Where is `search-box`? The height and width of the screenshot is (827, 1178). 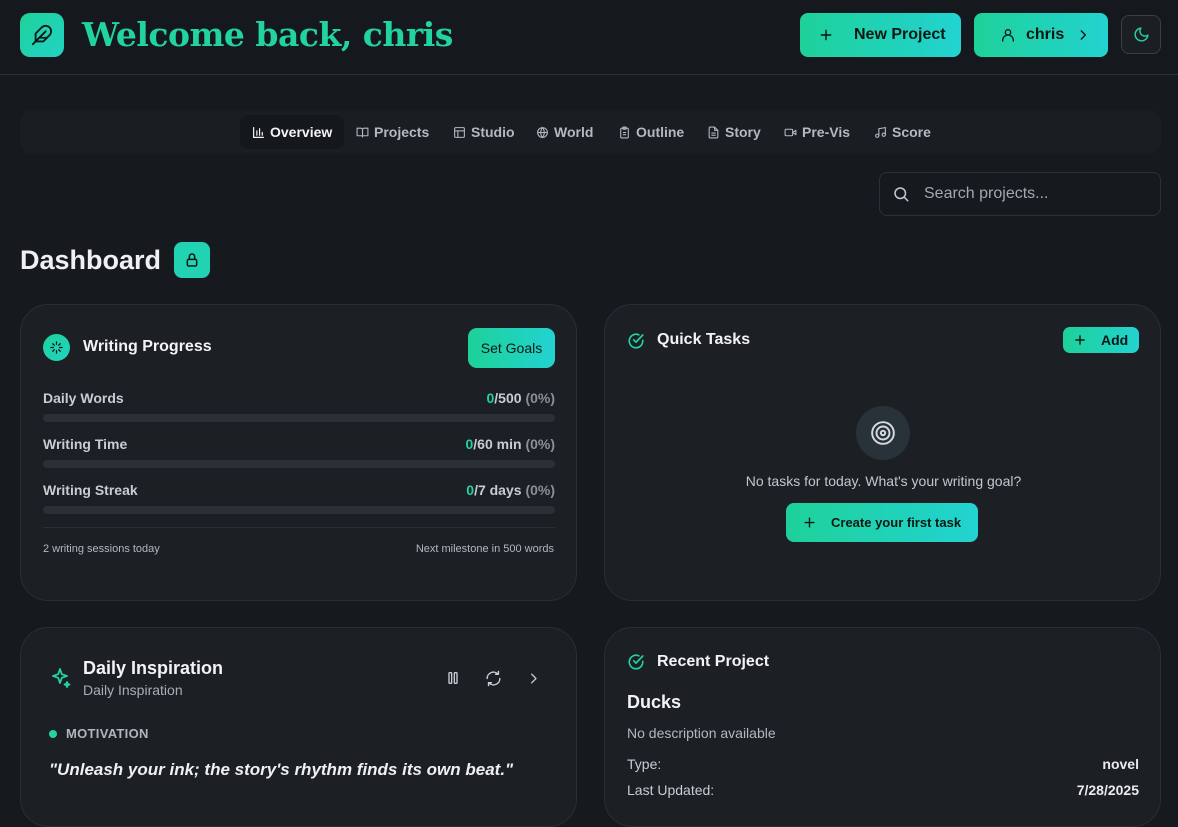
search-box is located at coordinates (1020, 194).